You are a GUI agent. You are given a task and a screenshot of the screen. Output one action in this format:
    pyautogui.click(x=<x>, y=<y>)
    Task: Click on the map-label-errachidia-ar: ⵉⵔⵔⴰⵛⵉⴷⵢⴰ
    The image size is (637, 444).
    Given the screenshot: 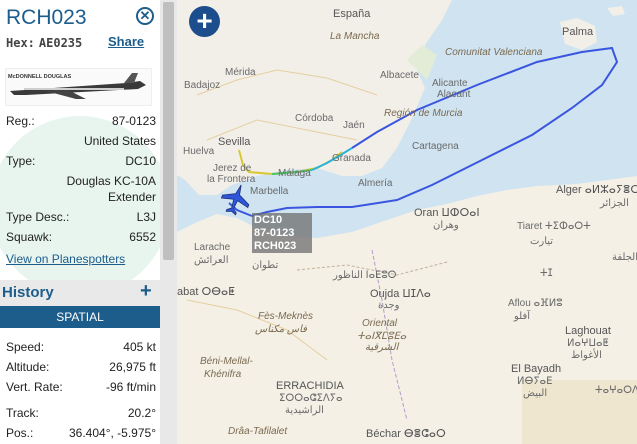 What is the action you would take?
    pyautogui.click(x=311, y=398)
    